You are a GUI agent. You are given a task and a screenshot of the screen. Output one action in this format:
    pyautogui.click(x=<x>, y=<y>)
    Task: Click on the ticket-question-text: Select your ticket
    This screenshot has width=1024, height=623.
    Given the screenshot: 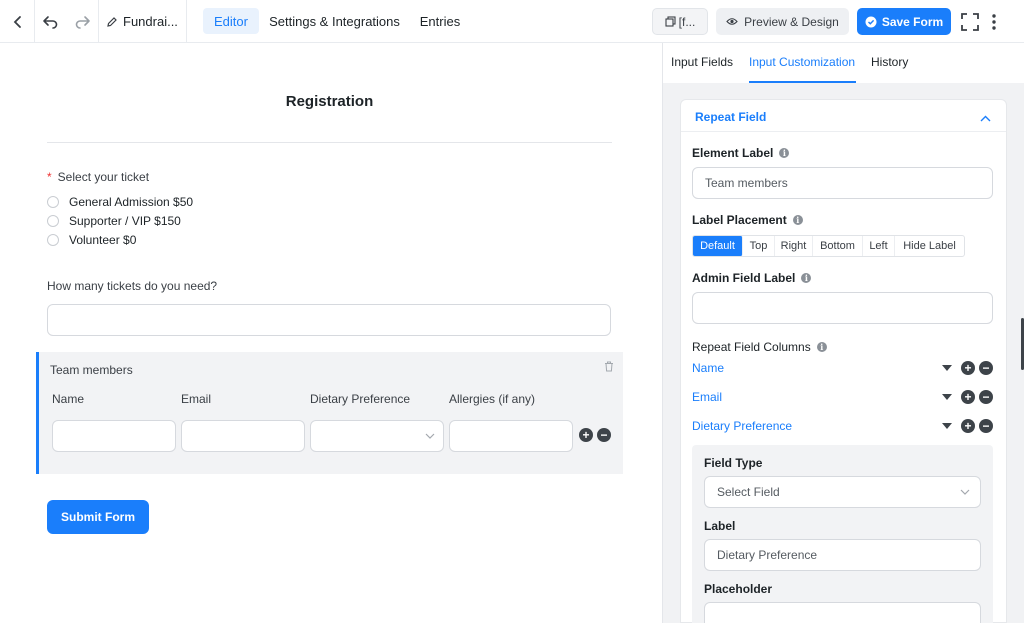 What is the action you would take?
    pyautogui.click(x=103, y=177)
    